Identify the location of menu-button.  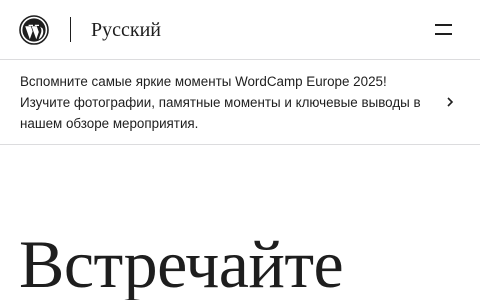
(443, 30).